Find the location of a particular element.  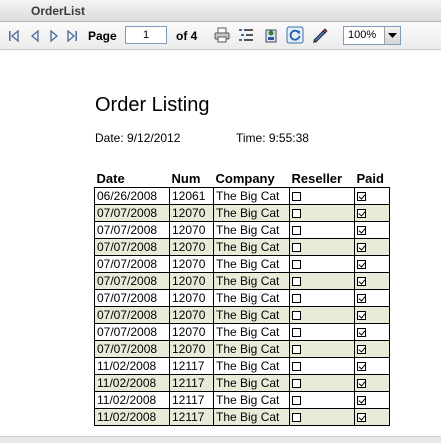

next-page-icon is located at coordinates (54, 36).